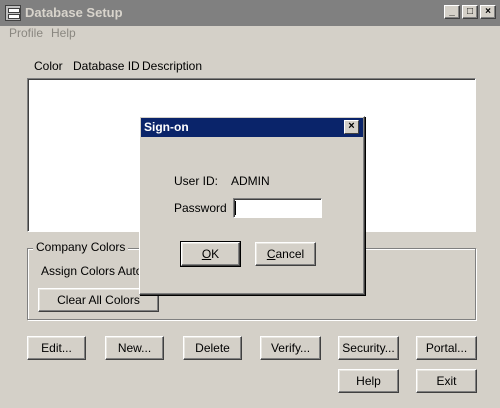  I want to click on sign-on-title-bar: Sign-on ×, so click(252, 127).